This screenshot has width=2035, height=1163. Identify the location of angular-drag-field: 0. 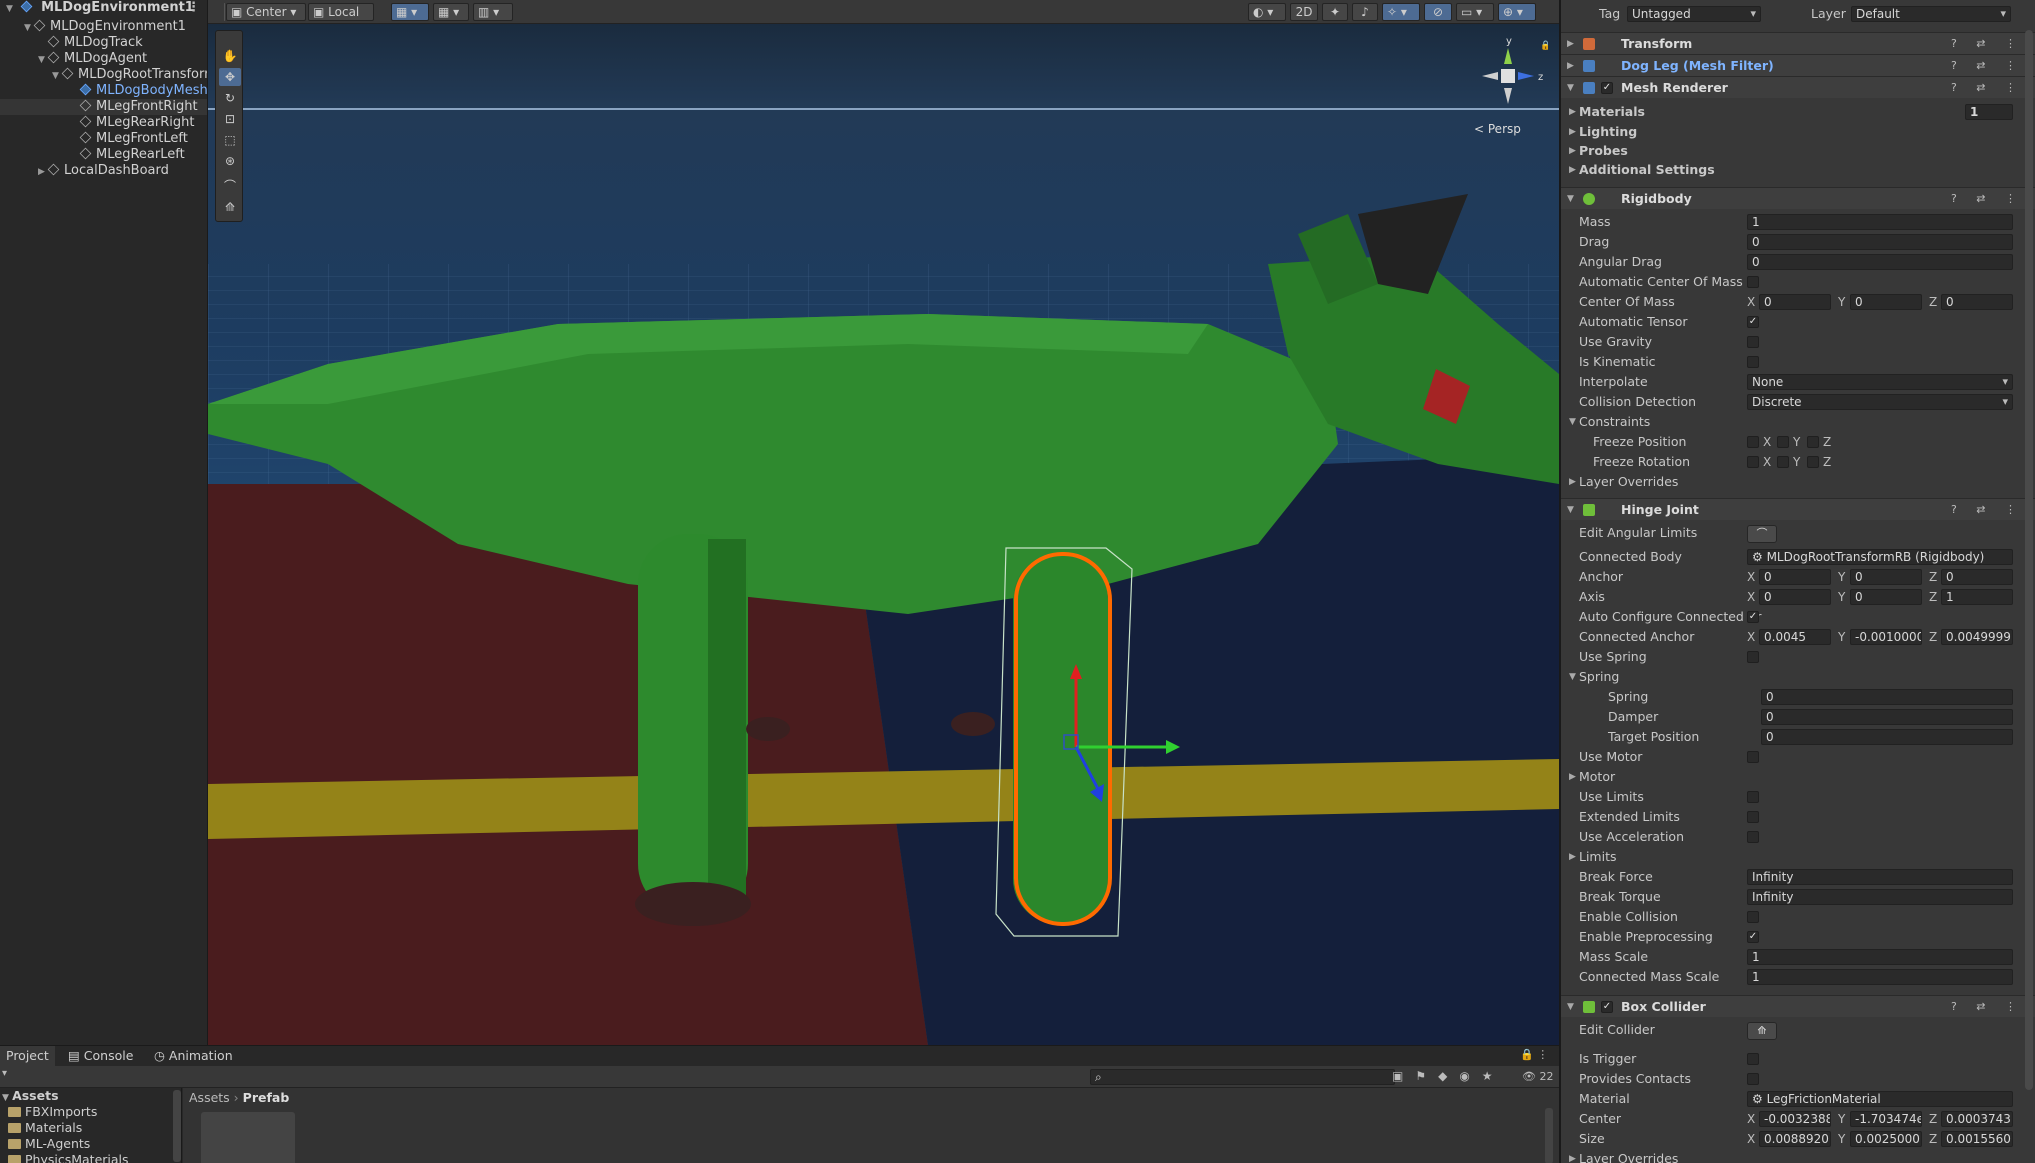
(1880, 262).